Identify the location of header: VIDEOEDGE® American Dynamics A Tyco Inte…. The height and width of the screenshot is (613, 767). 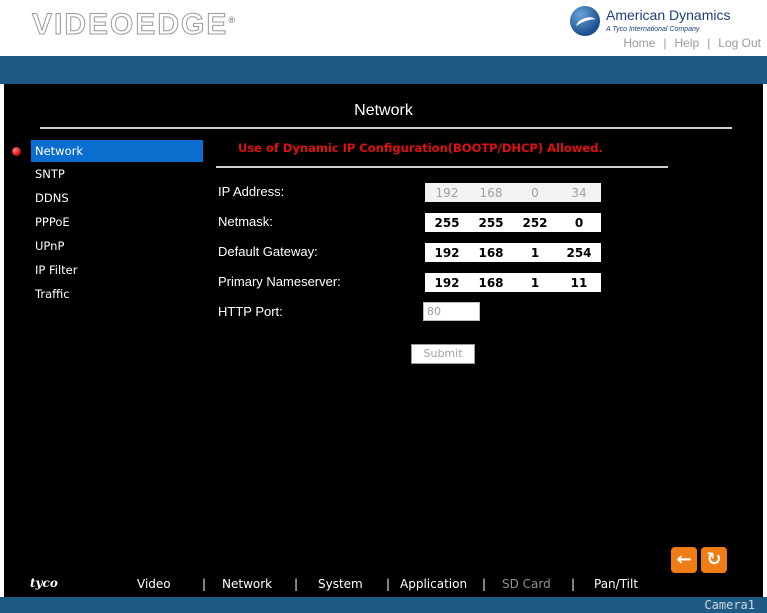
(383, 28).